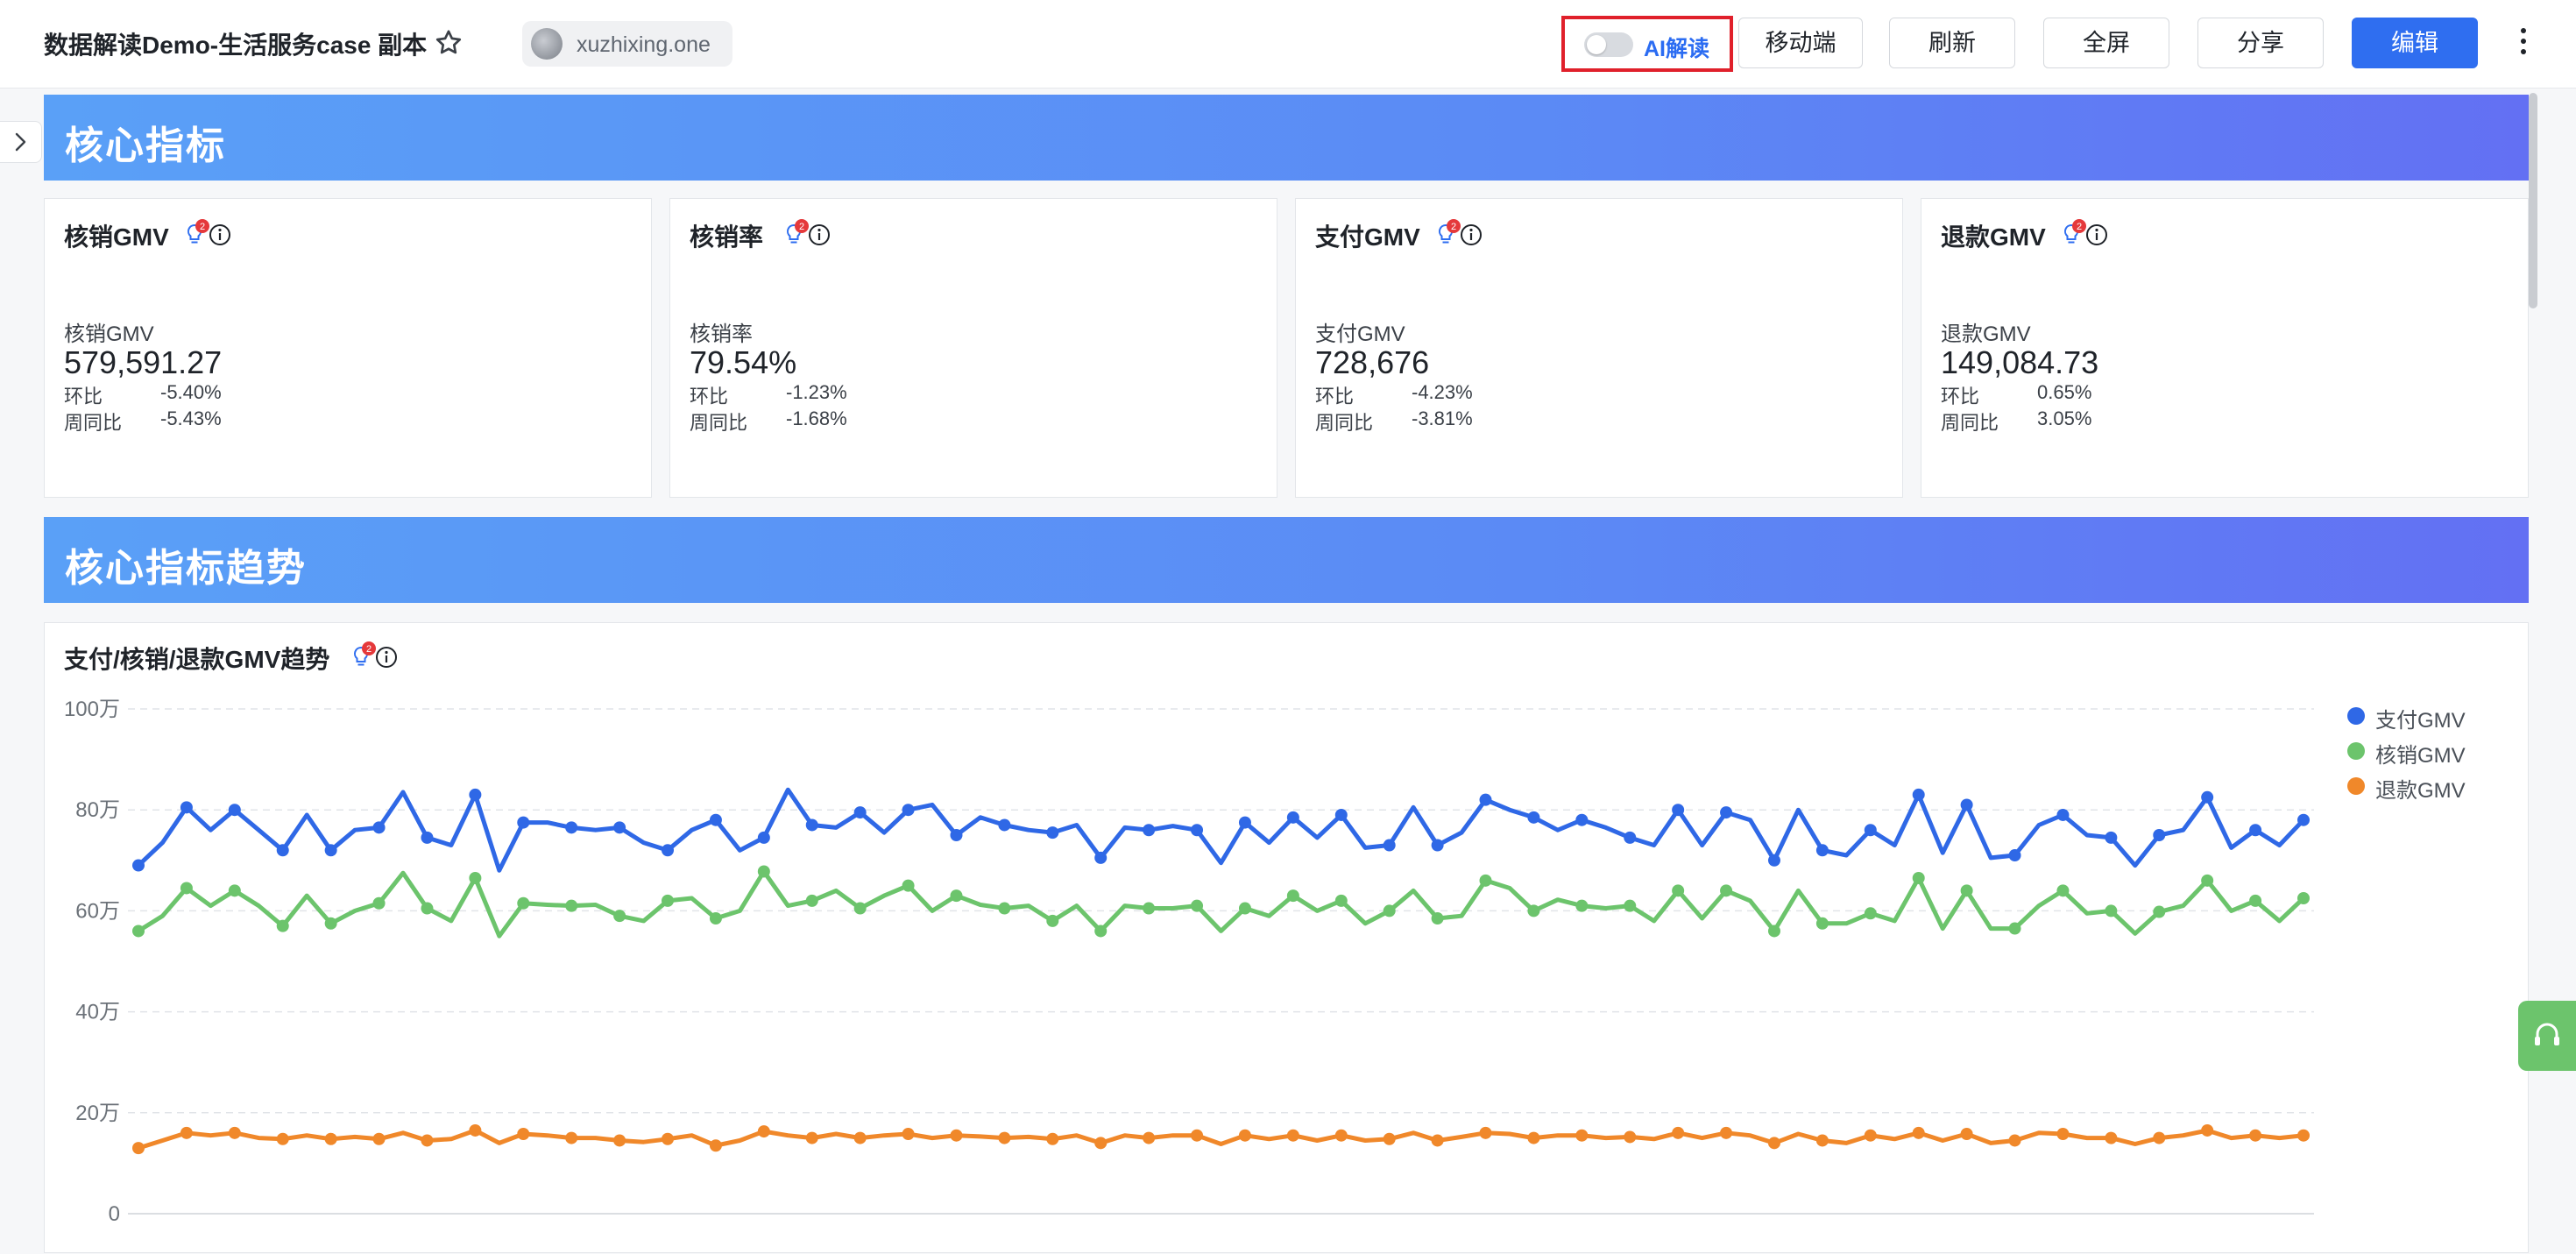 The height and width of the screenshot is (1254, 2576). Describe the element at coordinates (2064, 392) in the screenshot. I see `mom-value: 0.65%` at that location.